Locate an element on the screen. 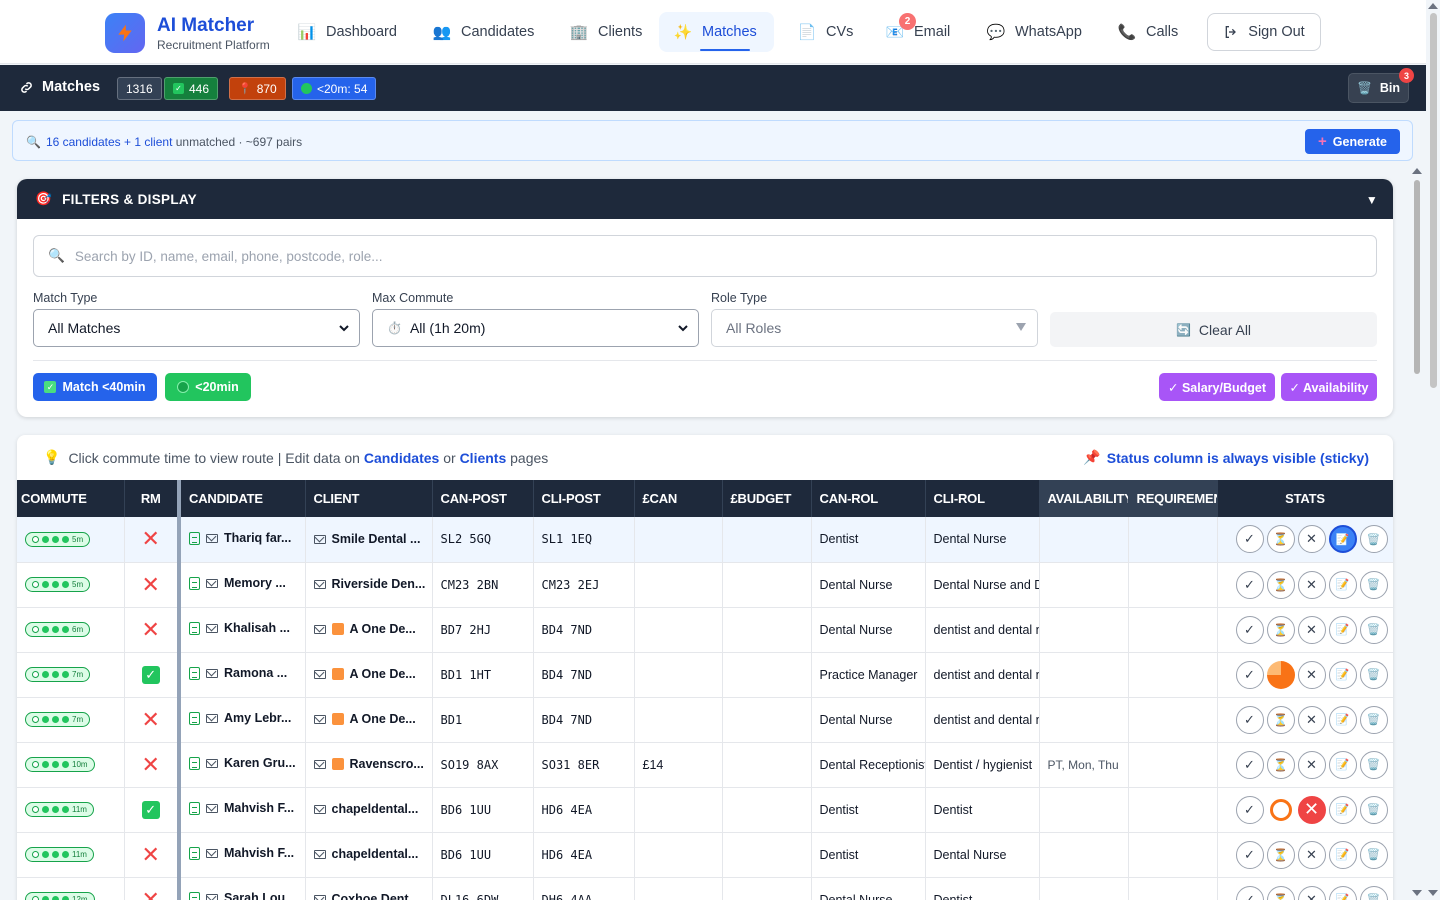  nav-matches: ✨ Matches is located at coordinates (716, 32).